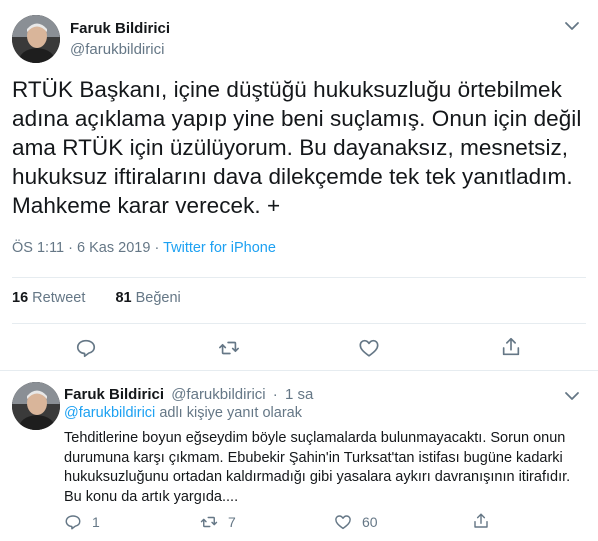 This screenshot has height=541, width=598. I want to click on like-label: Beğeni, so click(158, 298).